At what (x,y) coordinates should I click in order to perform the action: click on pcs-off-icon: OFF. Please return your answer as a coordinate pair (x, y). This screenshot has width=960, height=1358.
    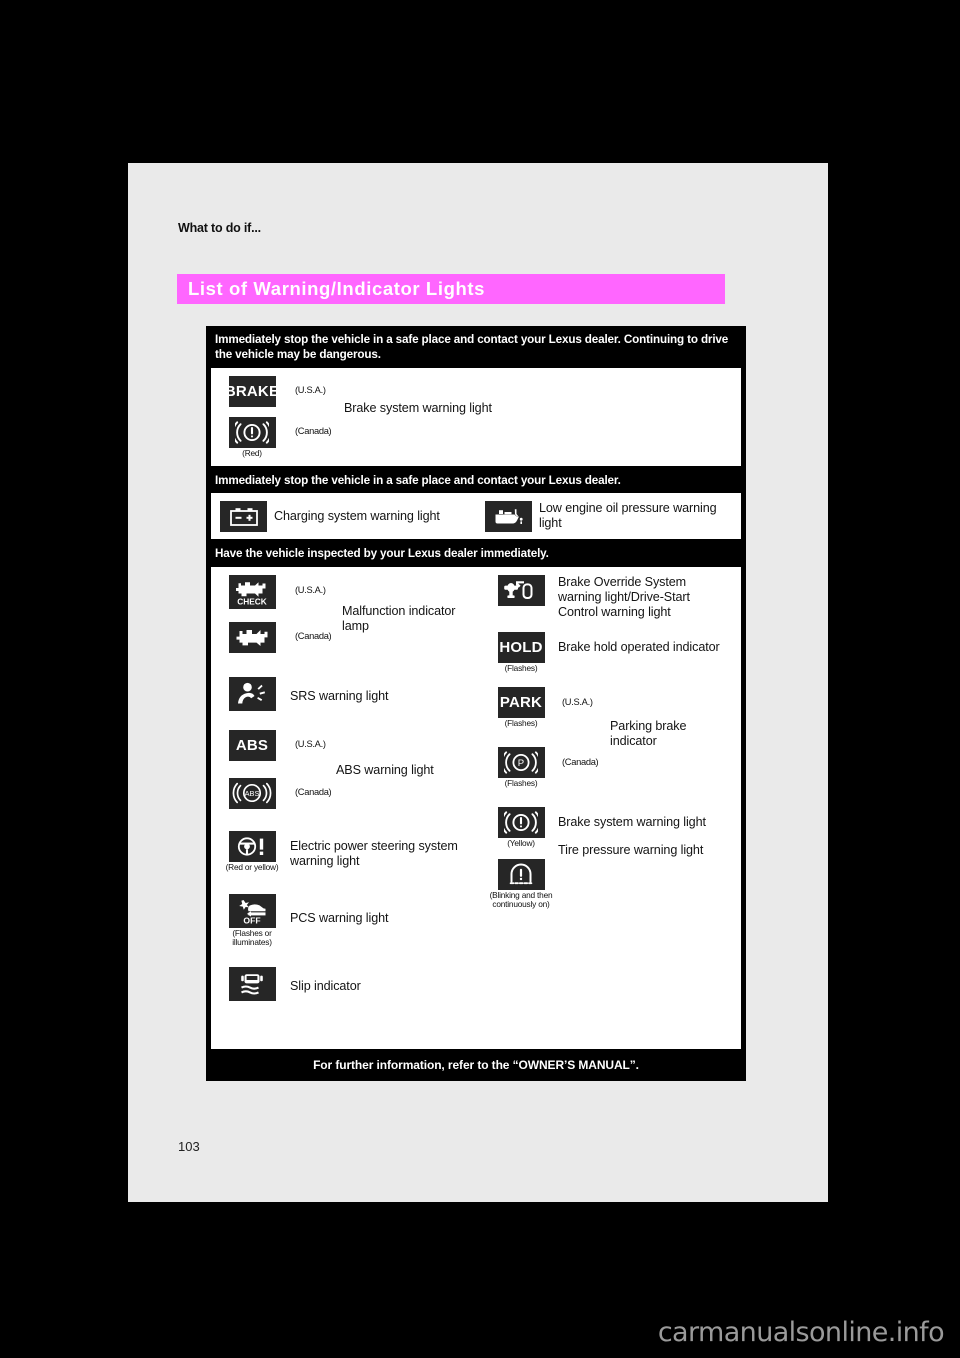
    Looking at the image, I should click on (252, 910).